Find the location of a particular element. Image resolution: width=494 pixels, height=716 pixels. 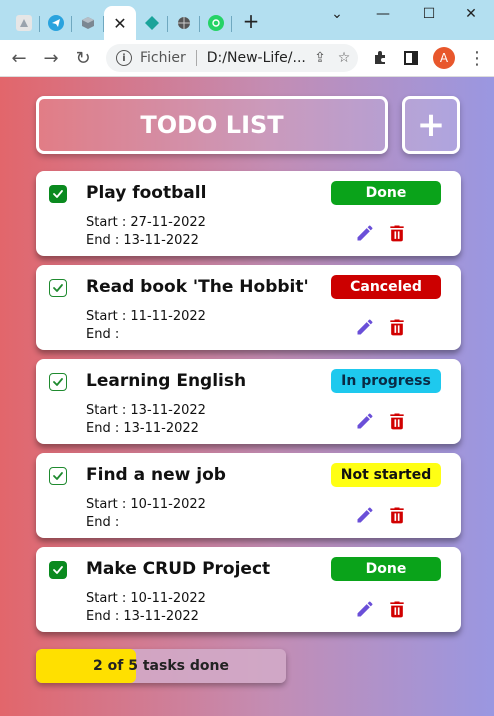

whatsapp-icon is located at coordinates (216, 23).